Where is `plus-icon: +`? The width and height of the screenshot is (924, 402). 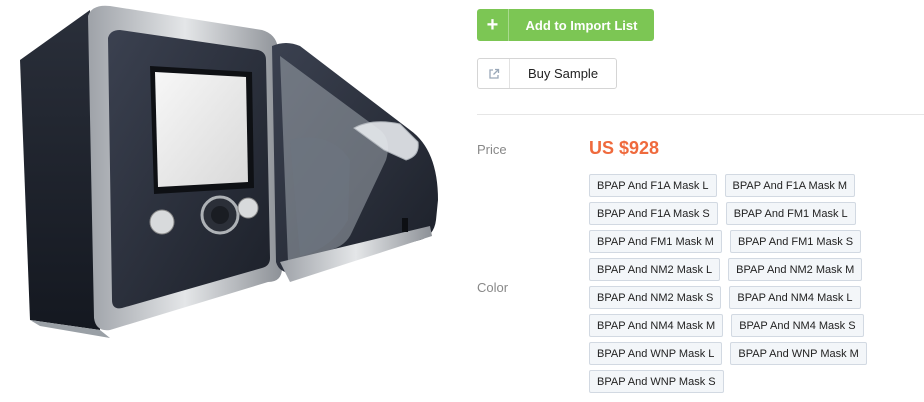
plus-icon: + is located at coordinates (493, 25).